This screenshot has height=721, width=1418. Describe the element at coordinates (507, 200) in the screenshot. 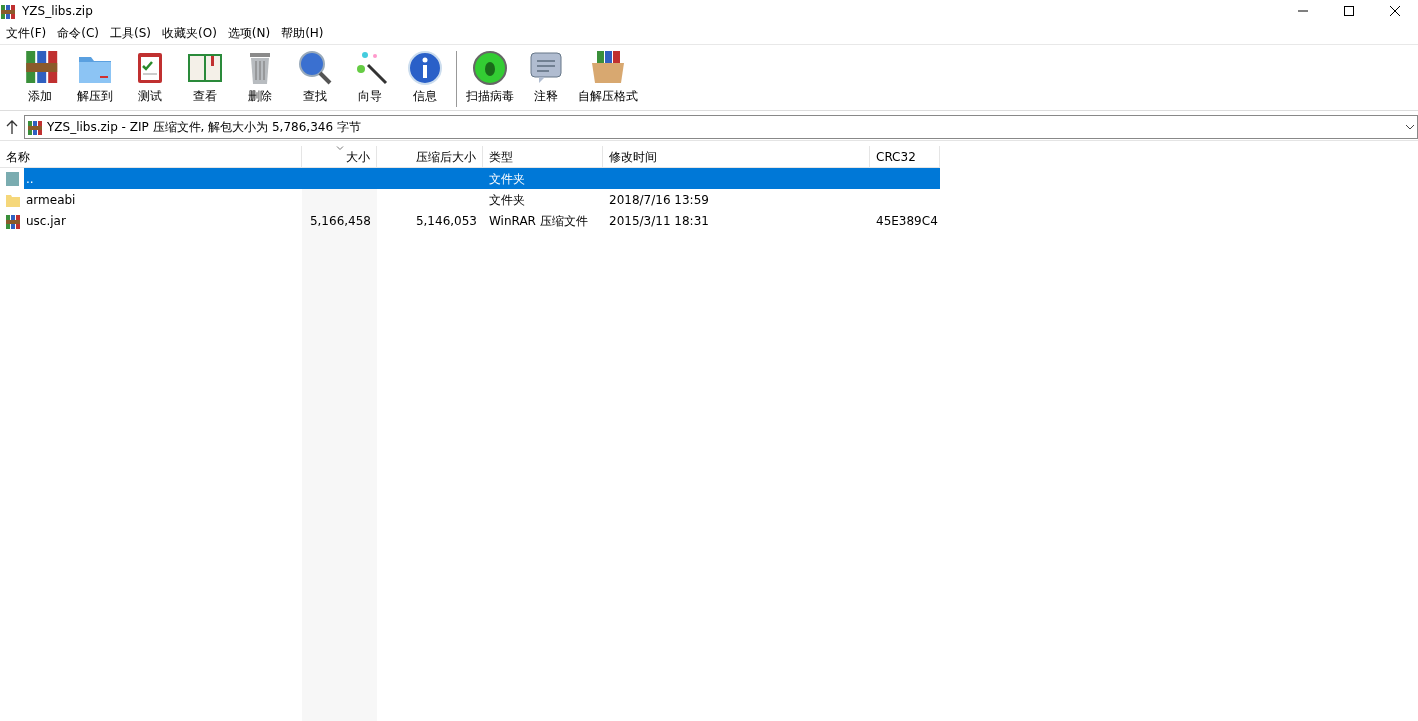

I see `table-cell-text: 文件夹` at that location.